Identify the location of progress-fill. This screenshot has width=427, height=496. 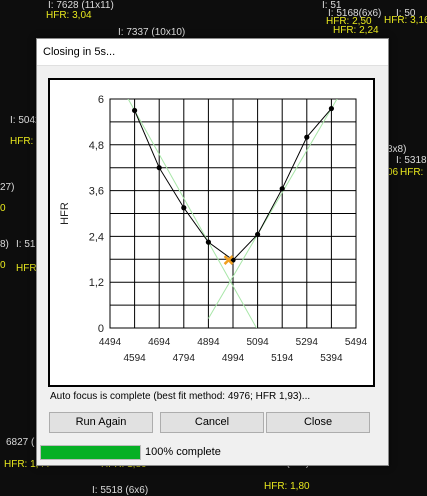
(90, 452).